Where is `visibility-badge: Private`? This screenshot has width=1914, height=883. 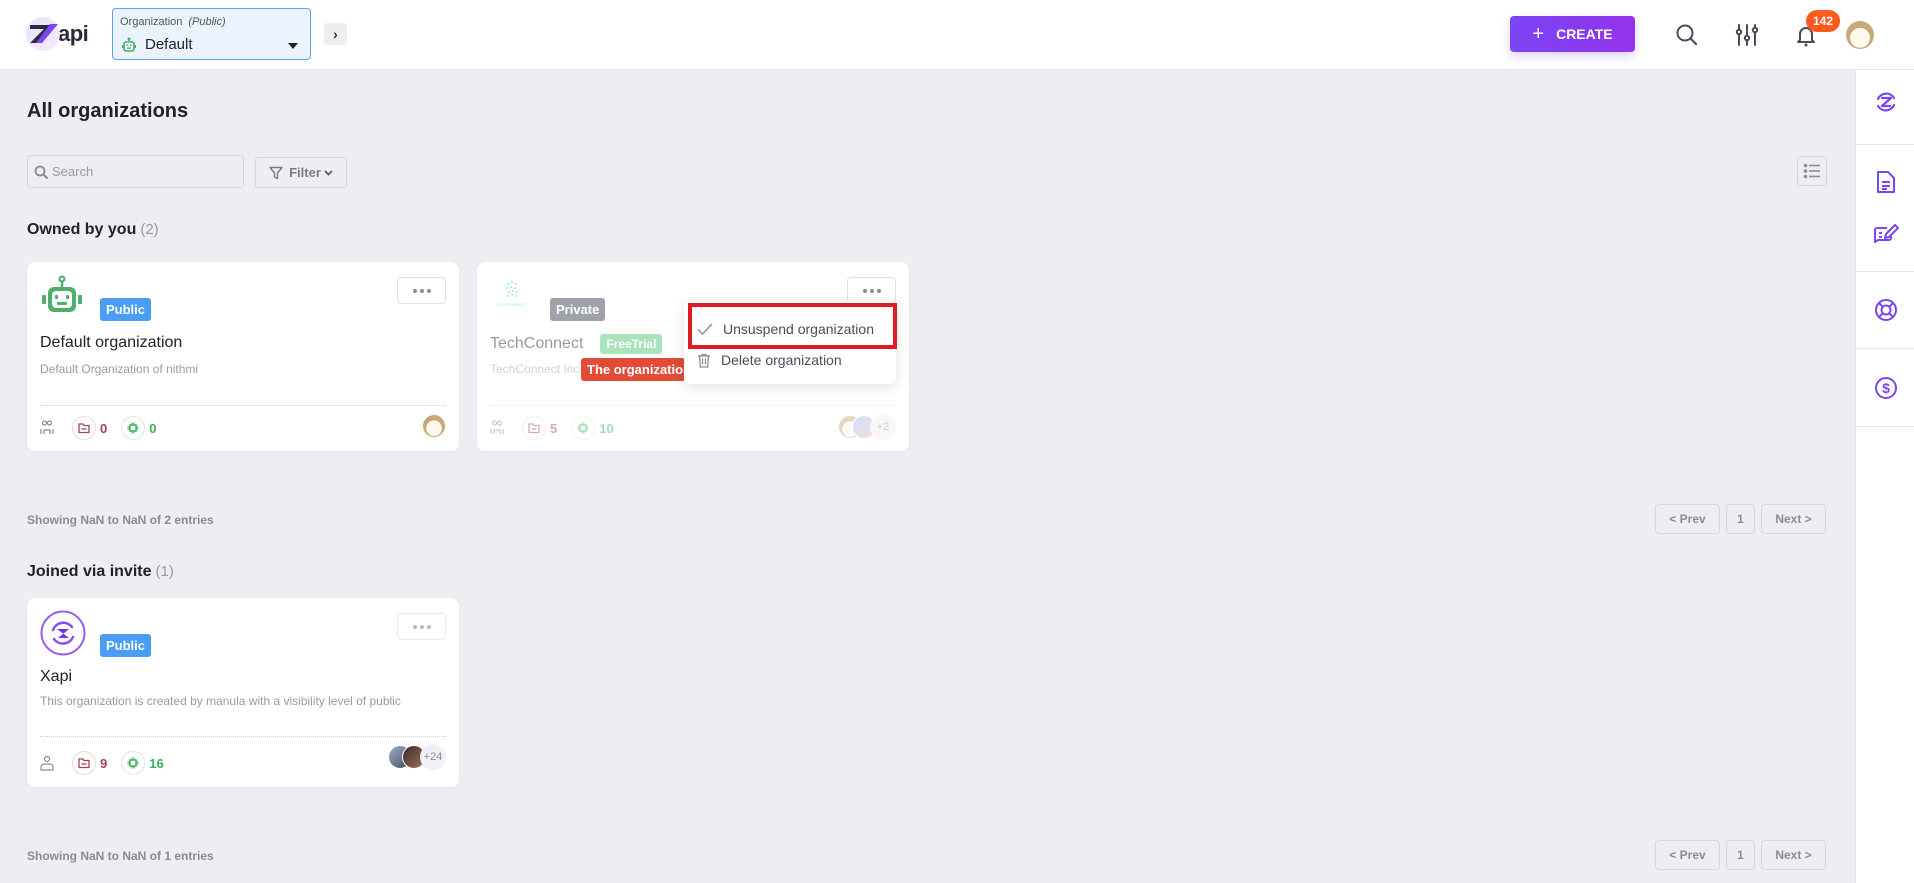
visibility-badge: Private is located at coordinates (578, 309).